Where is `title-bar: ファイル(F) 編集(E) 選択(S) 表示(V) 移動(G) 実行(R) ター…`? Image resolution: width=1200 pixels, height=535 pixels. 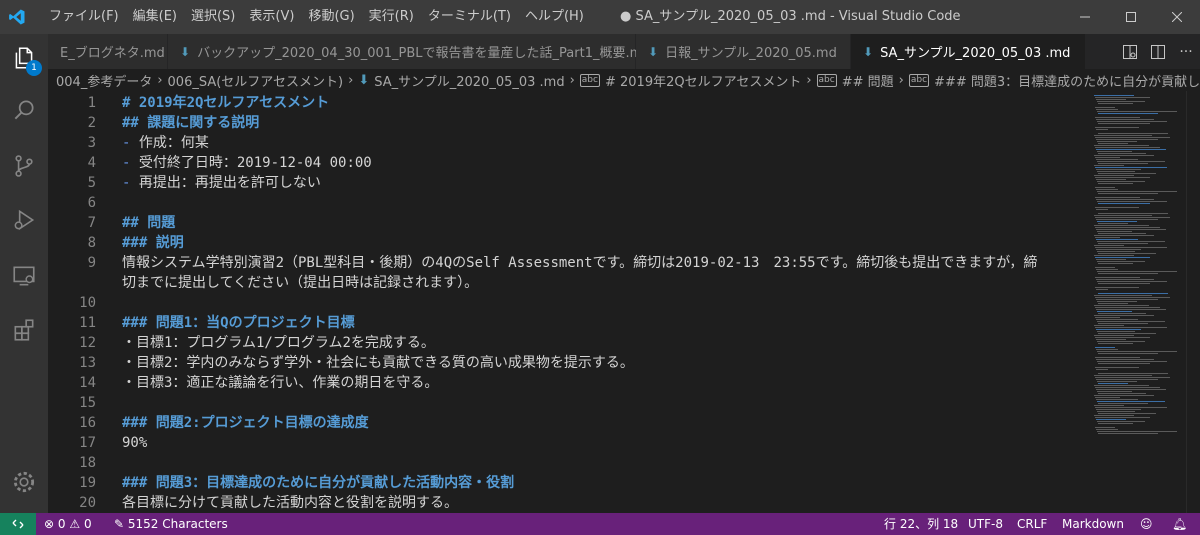 title-bar: ファイル(F) 編集(E) 選択(S) 表示(V) 移動(G) 実行(R) ター… is located at coordinates (600, 17).